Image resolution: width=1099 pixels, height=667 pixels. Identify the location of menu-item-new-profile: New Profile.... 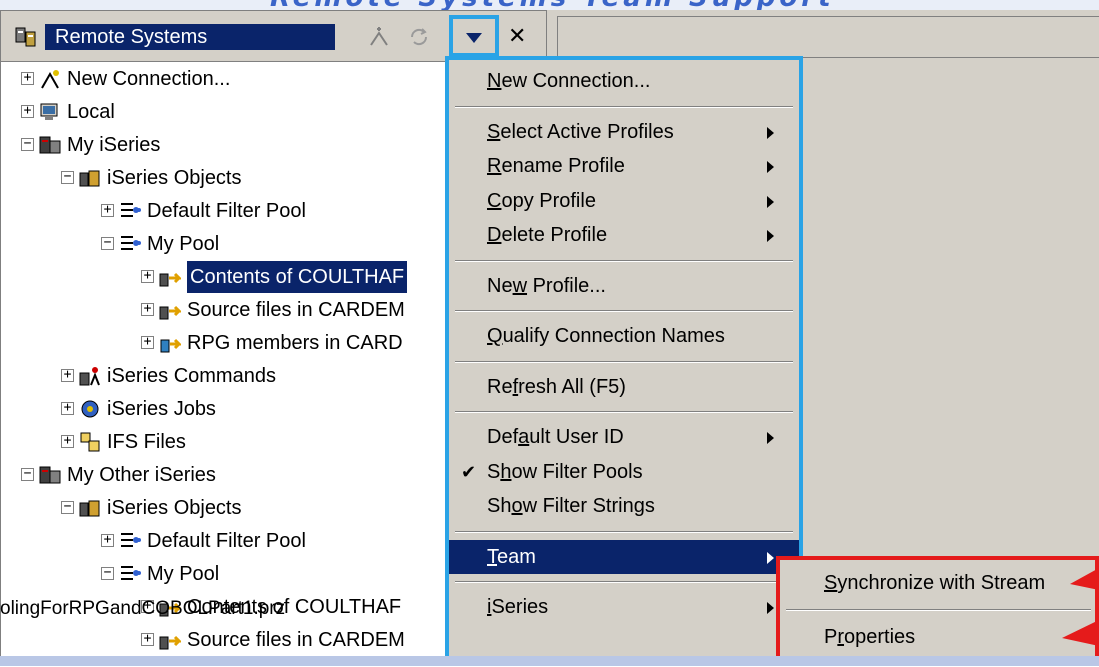
(624, 286).